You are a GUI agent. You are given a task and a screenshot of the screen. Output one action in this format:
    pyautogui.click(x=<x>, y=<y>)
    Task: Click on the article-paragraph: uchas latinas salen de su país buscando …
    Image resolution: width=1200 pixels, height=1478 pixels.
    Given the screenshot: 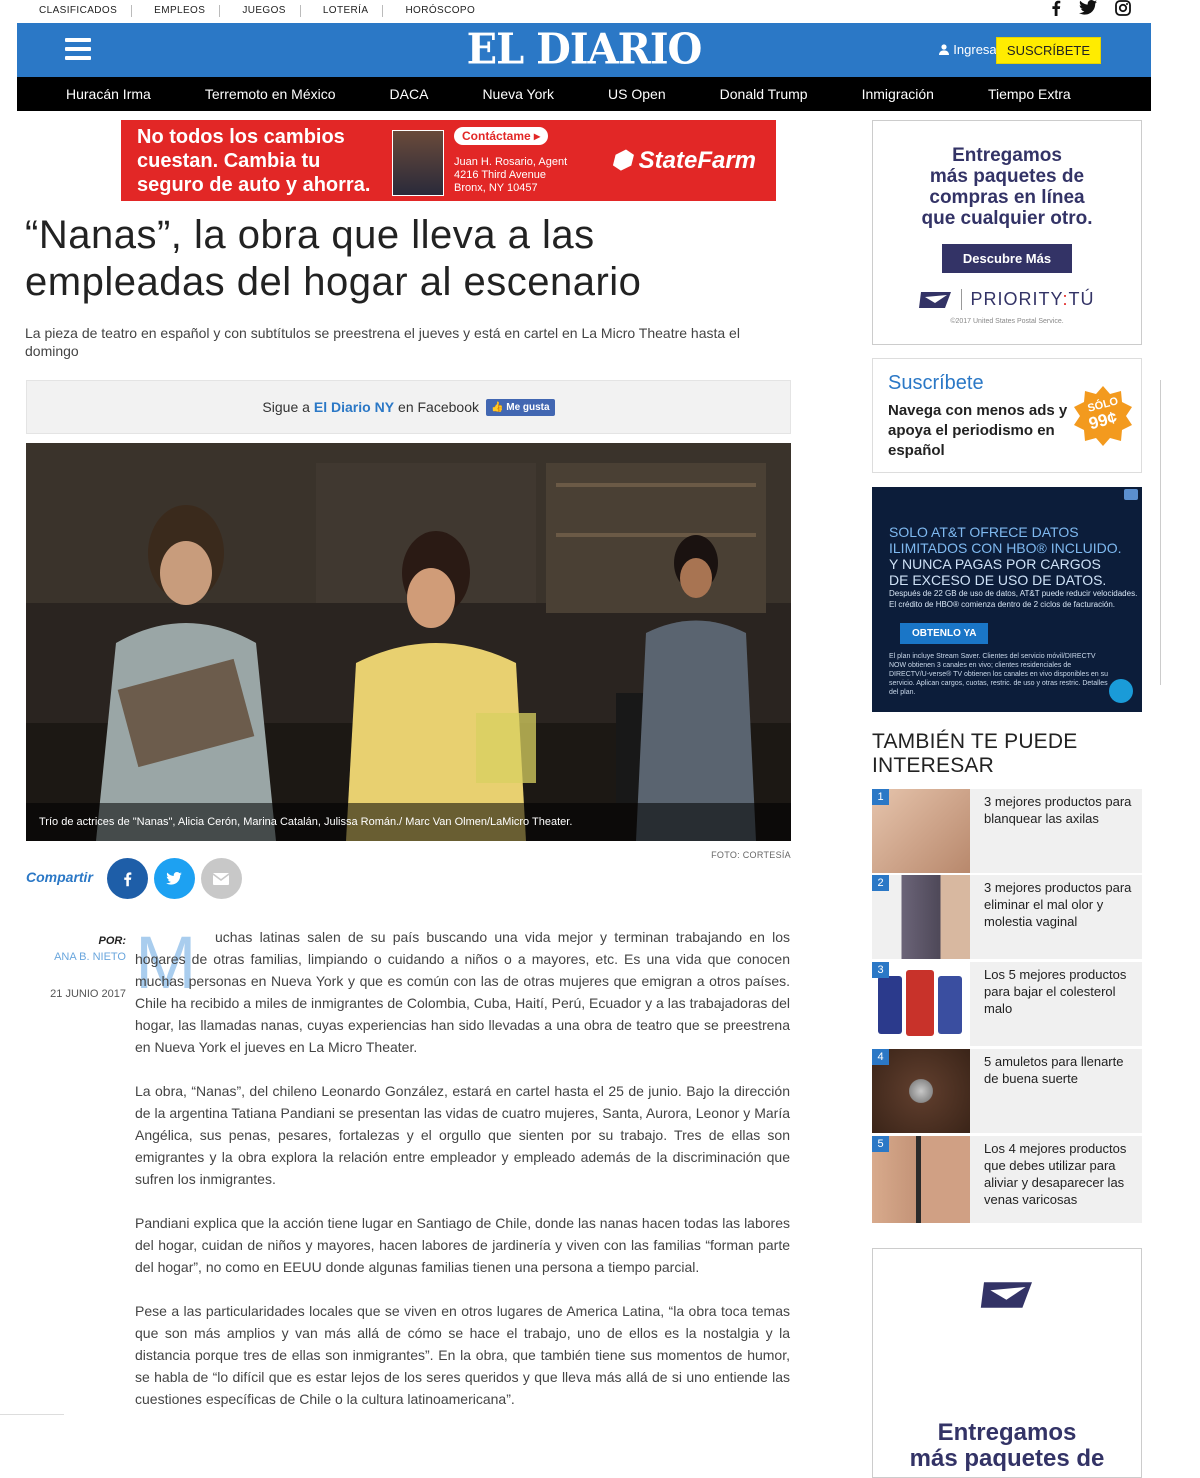 What is the action you would take?
    pyautogui.click(x=462, y=992)
    